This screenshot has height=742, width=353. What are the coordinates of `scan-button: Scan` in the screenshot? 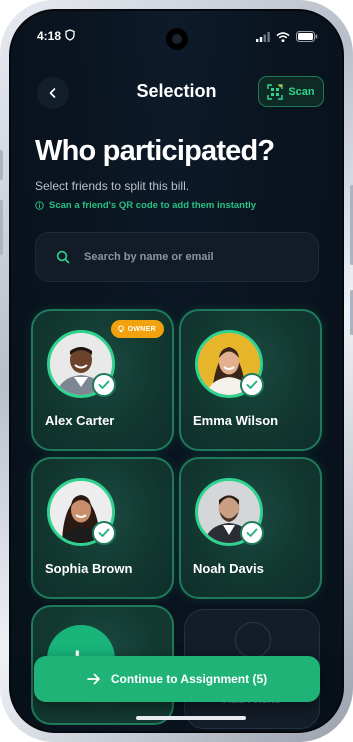 It's located at (291, 91).